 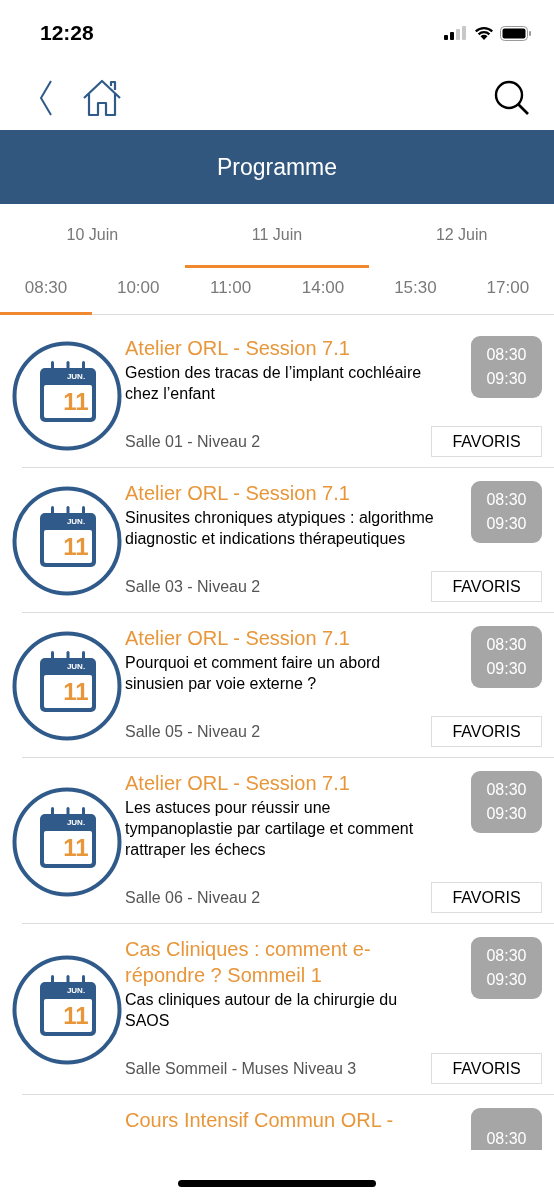 What do you see at coordinates (277, 236) in the screenshot?
I see `day-tab: 11 Juin` at bounding box center [277, 236].